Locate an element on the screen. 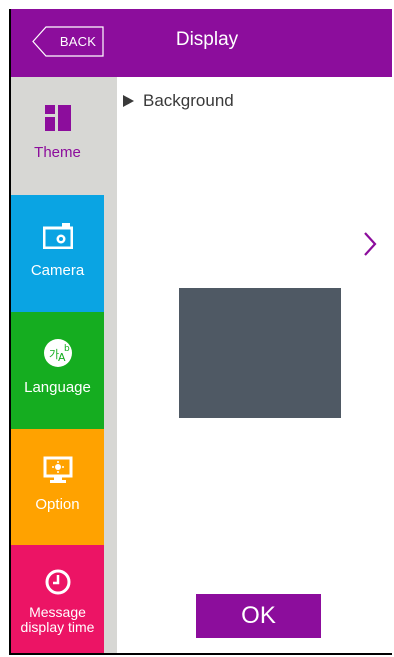 The image size is (394, 657). background-preview is located at coordinates (260, 353).